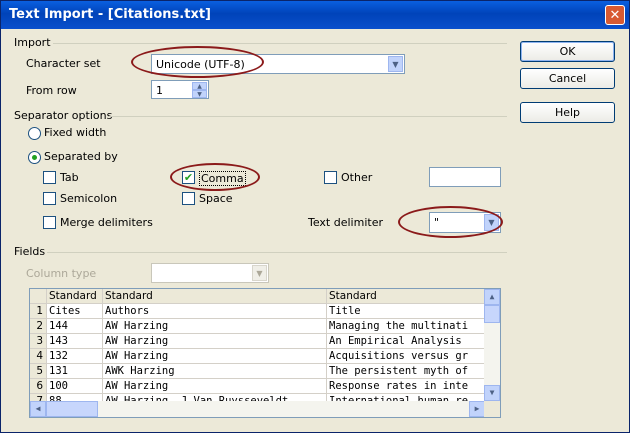 The image size is (630, 433). I want to click on semicolon-label: Semicolon, so click(88, 198).